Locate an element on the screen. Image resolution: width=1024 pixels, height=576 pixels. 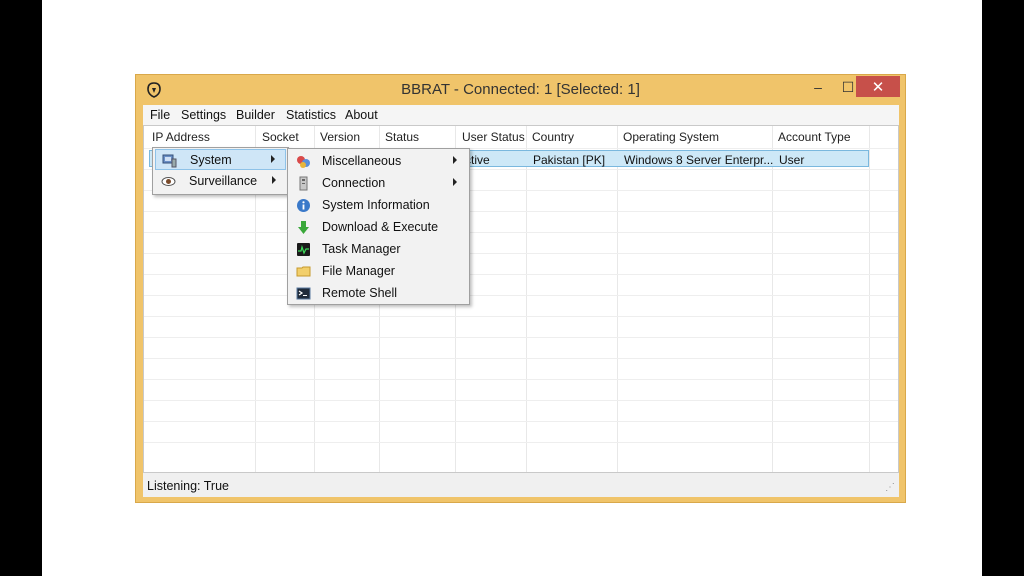
title-bar: BBRAT - Connected: 1 [Selected: 1] – ☐ ✕ is located at coordinates (520, 90).